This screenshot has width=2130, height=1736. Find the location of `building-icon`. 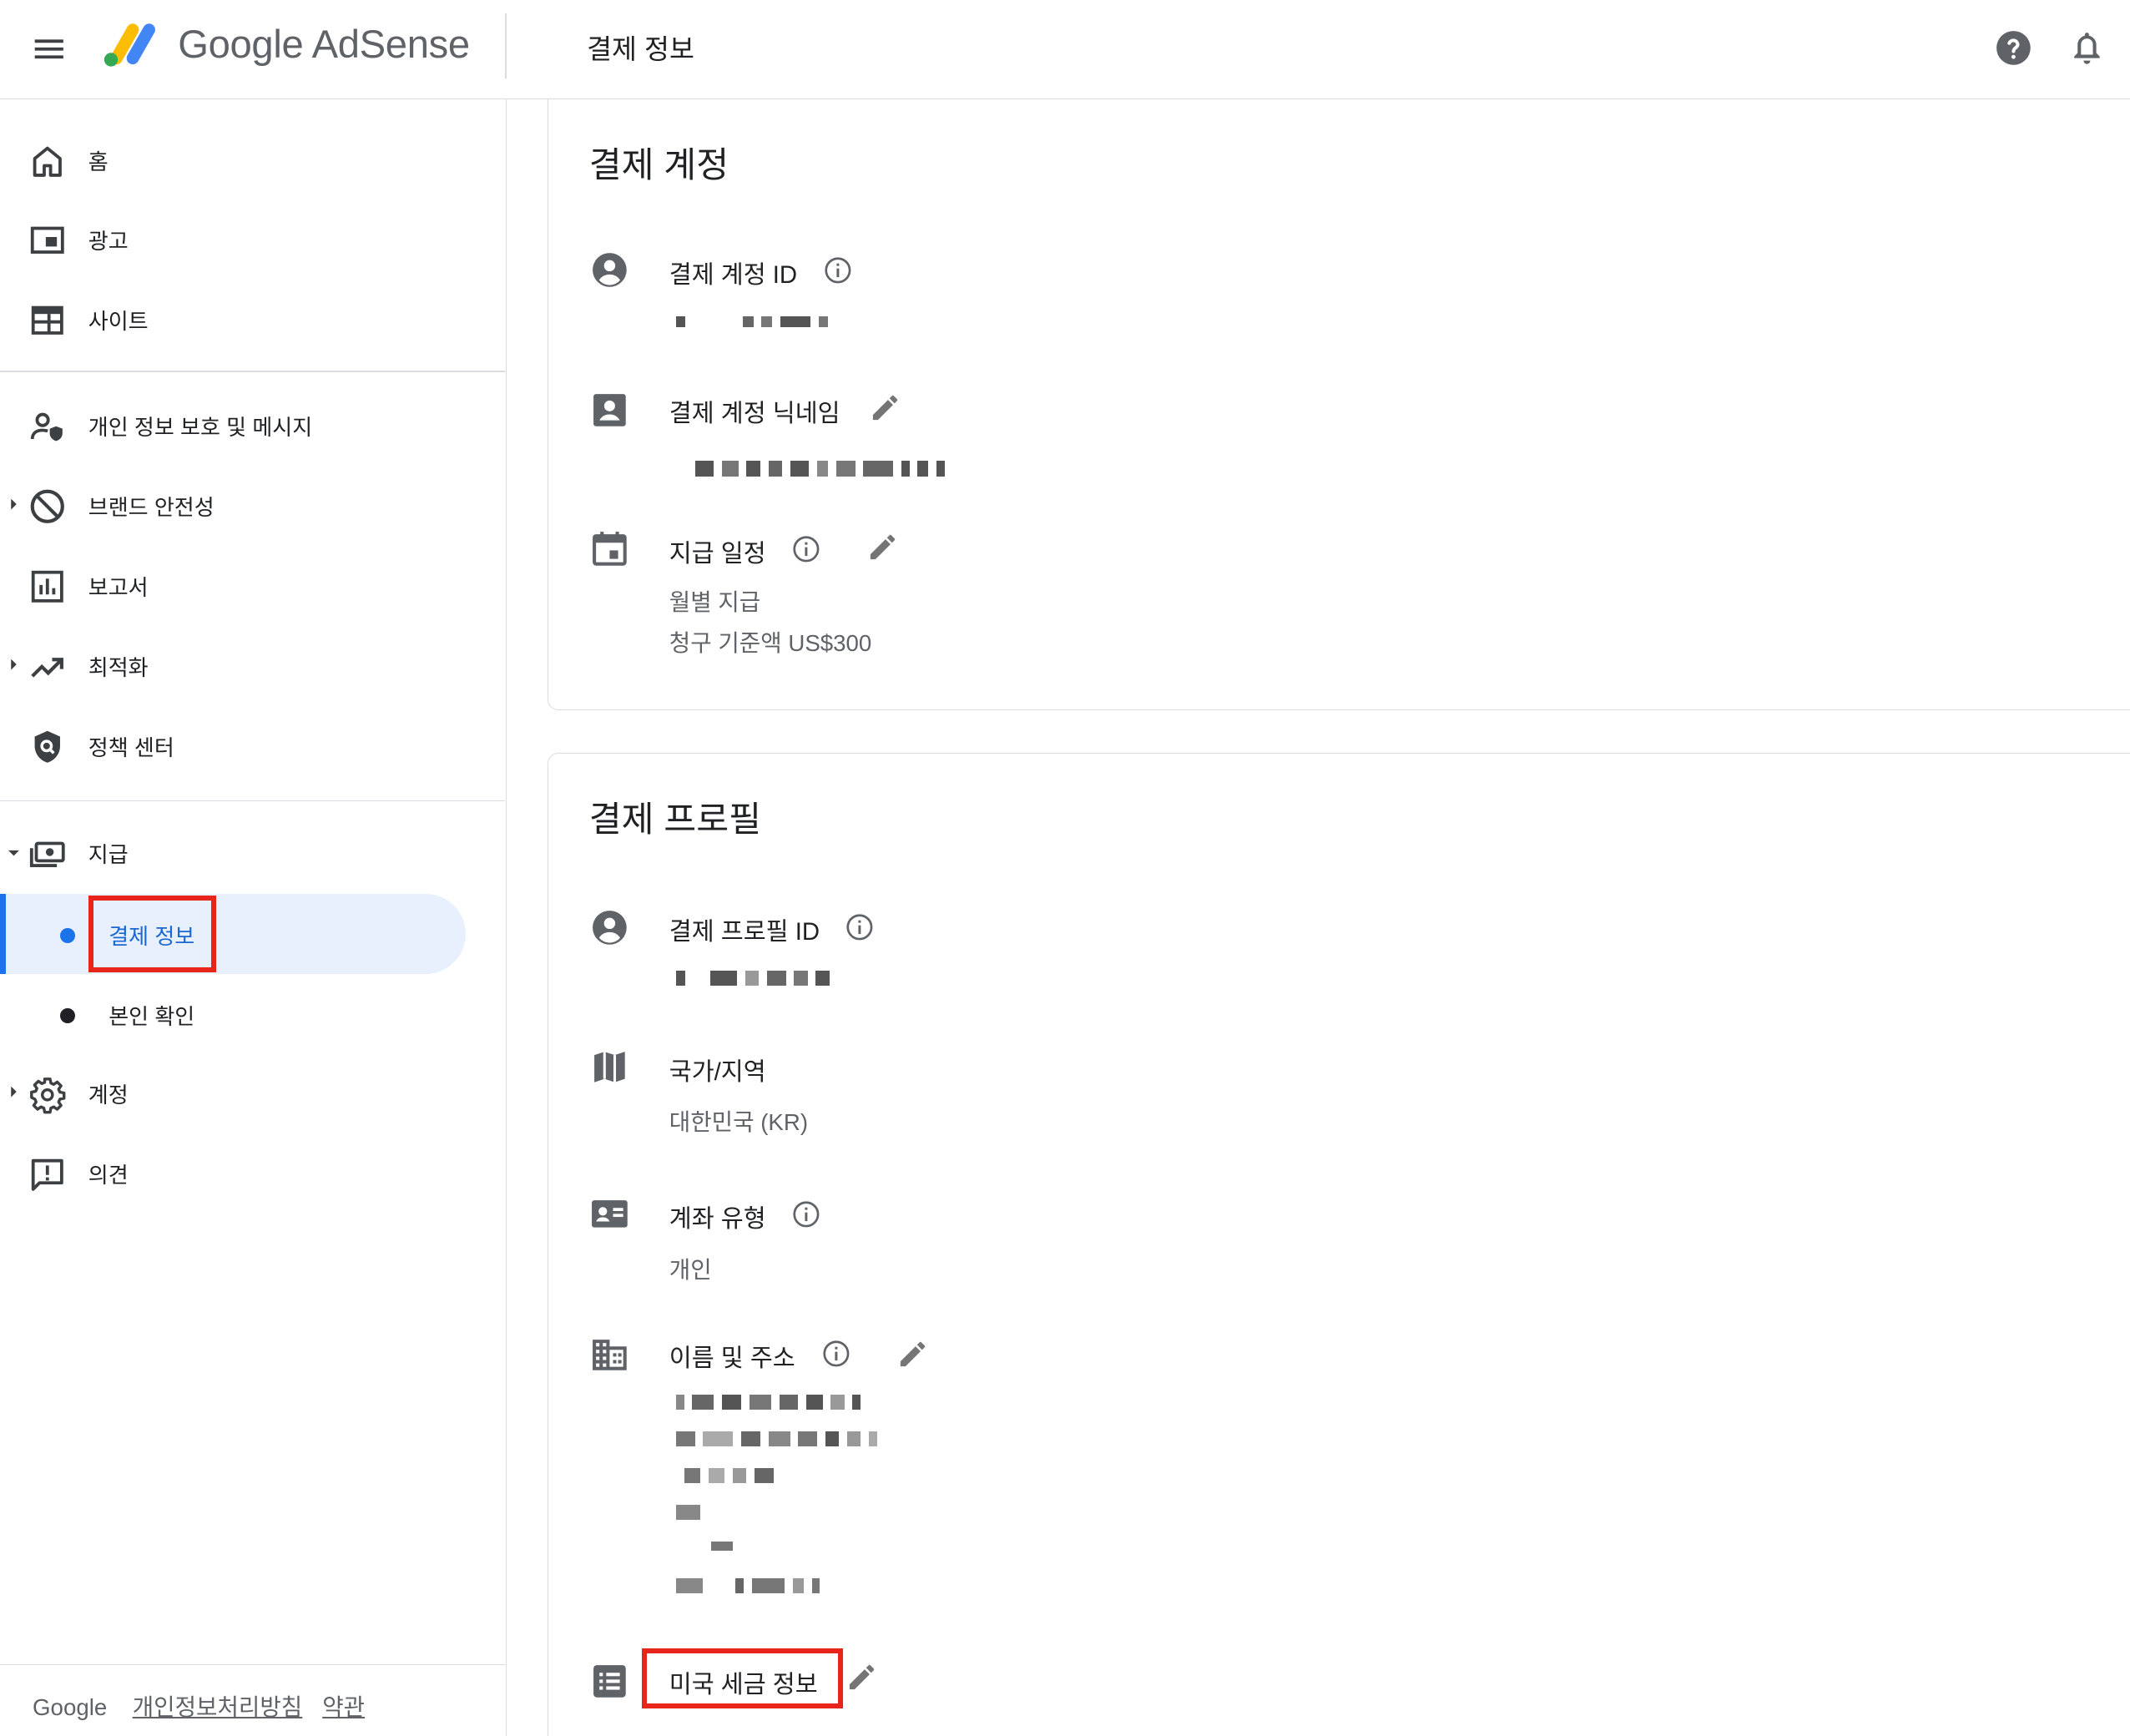

building-icon is located at coordinates (609, 1355).